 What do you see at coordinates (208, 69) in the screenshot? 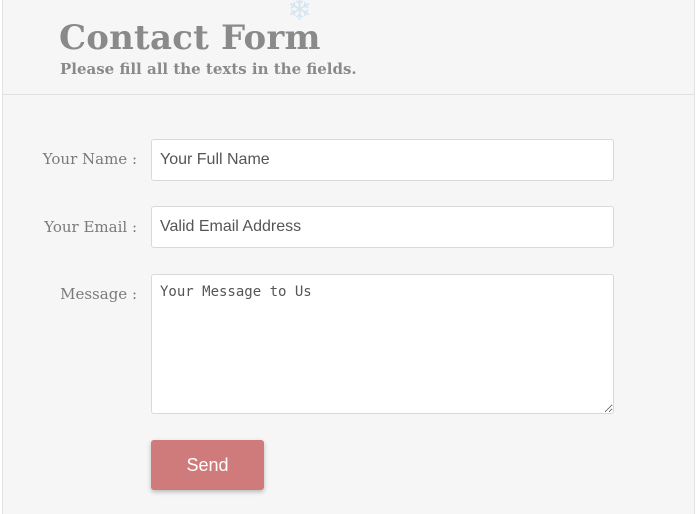
I see `page-subtitle: Please fill all the texts in the fields.` at bounding box center [208, 69].